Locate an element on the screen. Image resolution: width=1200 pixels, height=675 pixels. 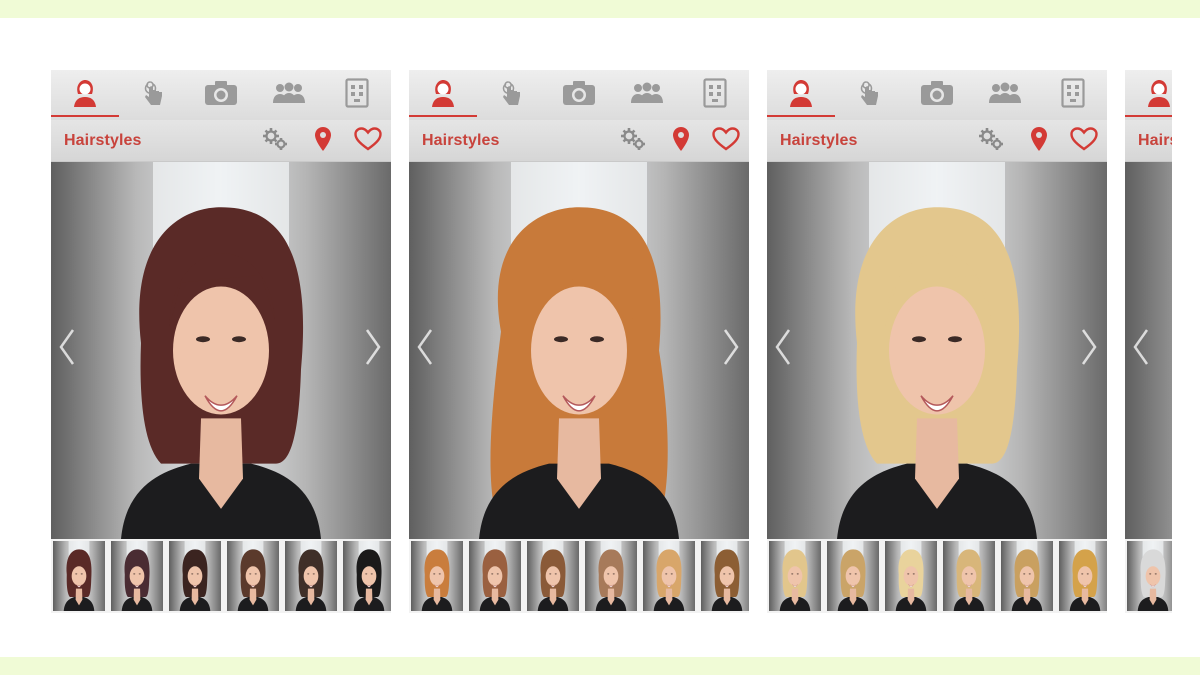
top-background-band is located at coordinates (600, 9).